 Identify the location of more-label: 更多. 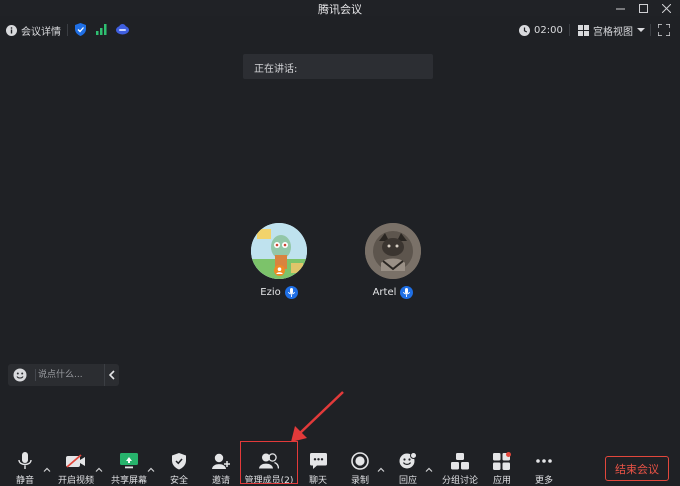
(543, 481).